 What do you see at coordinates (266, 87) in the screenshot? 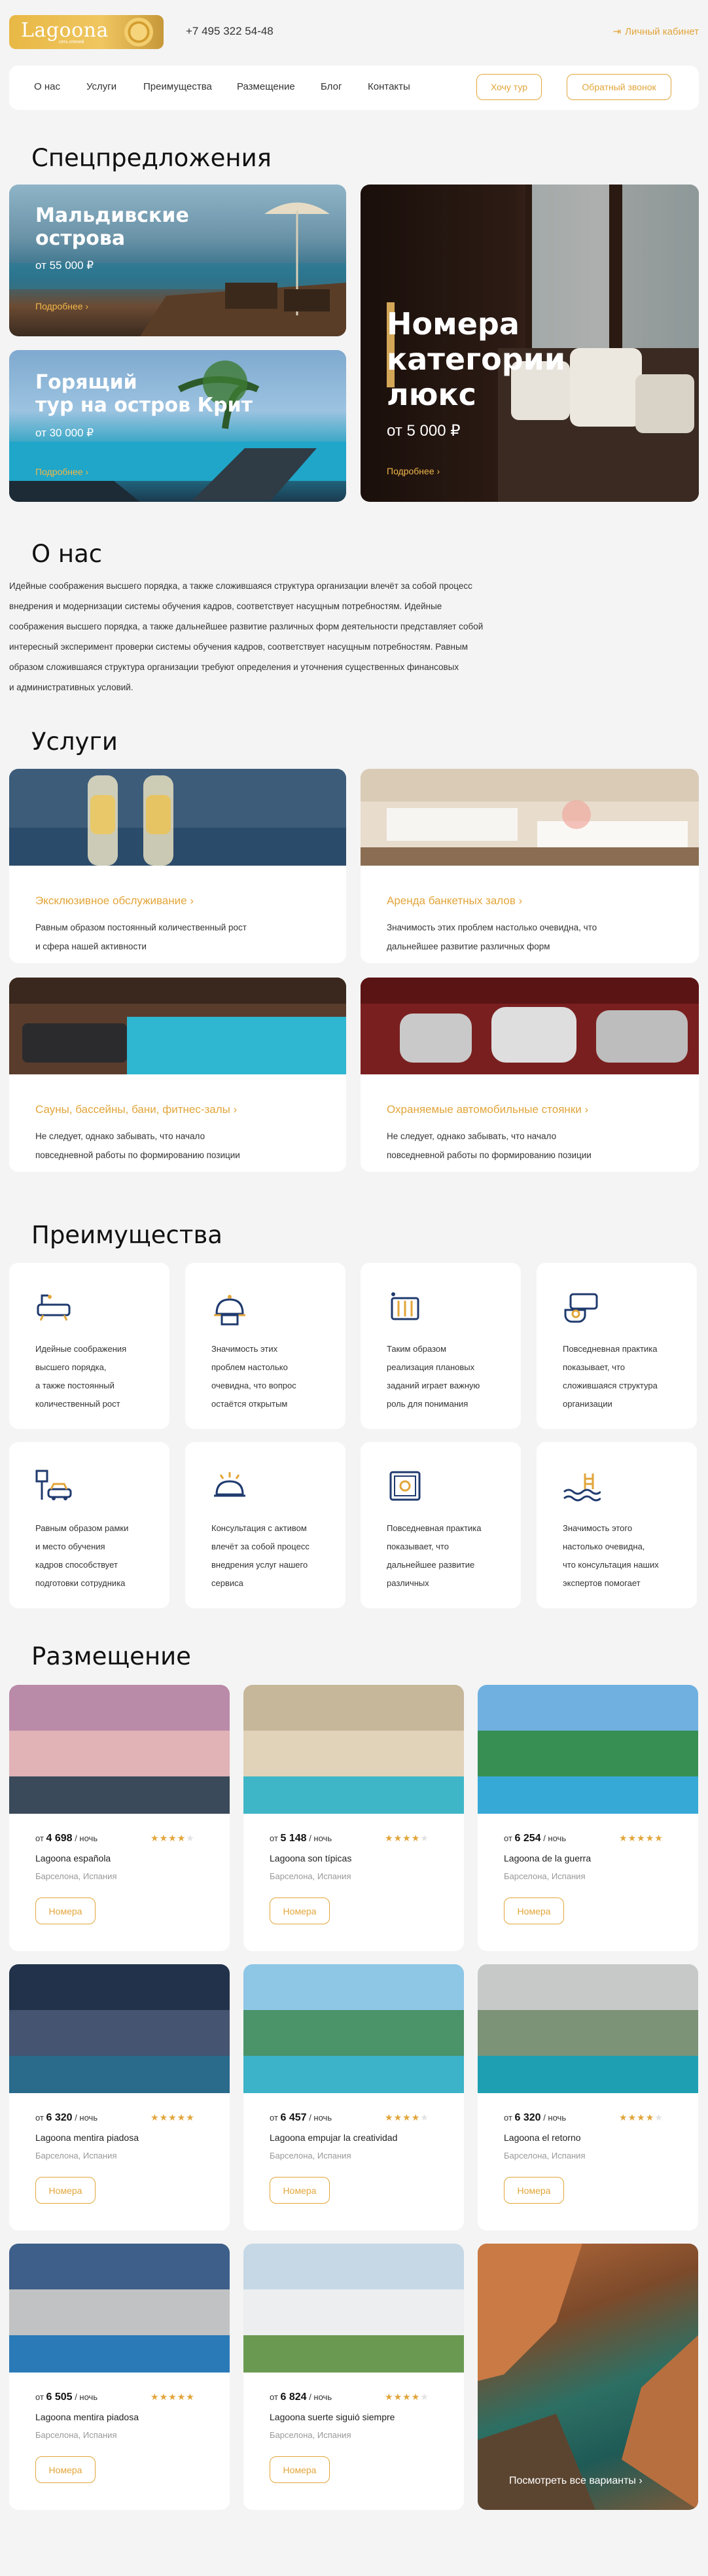
I see `nav-item-accommodation: Размещение` at bounding box center [266, 87].